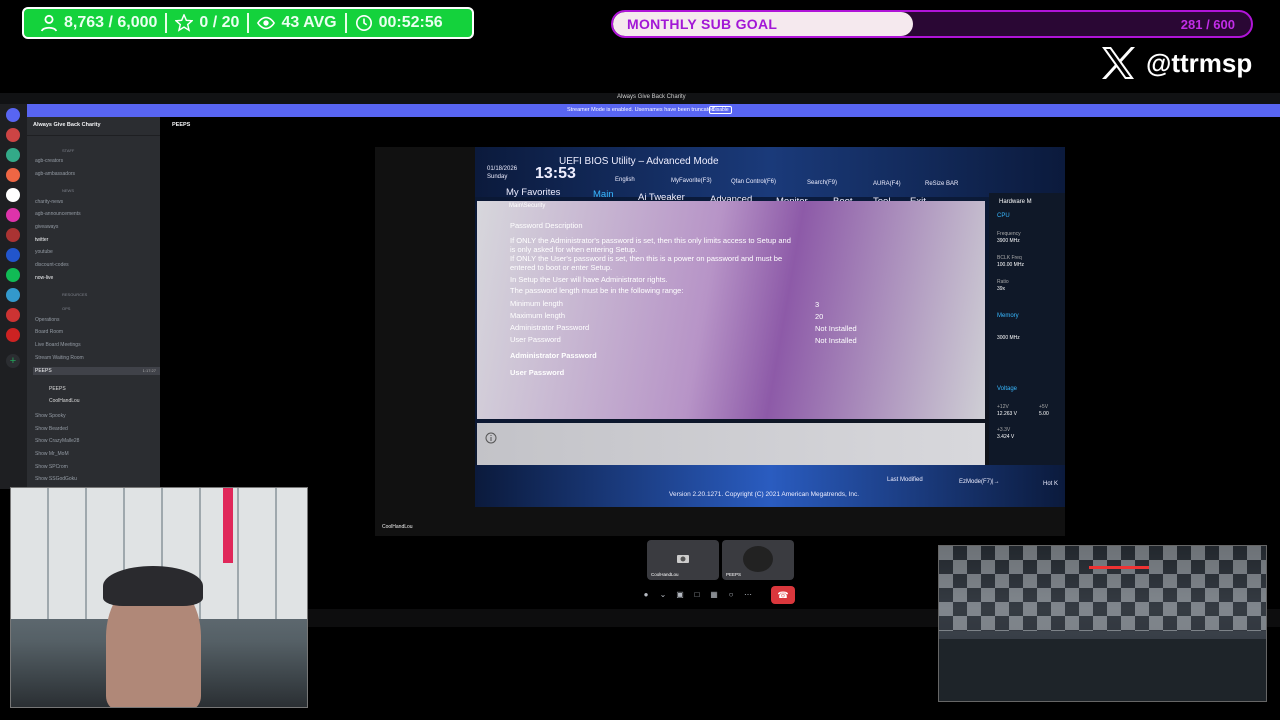 The height and width of the screenshot is (720, 1280). I want to click on voice-channel-show: Show CrazyMalle28, so click(57, 441).